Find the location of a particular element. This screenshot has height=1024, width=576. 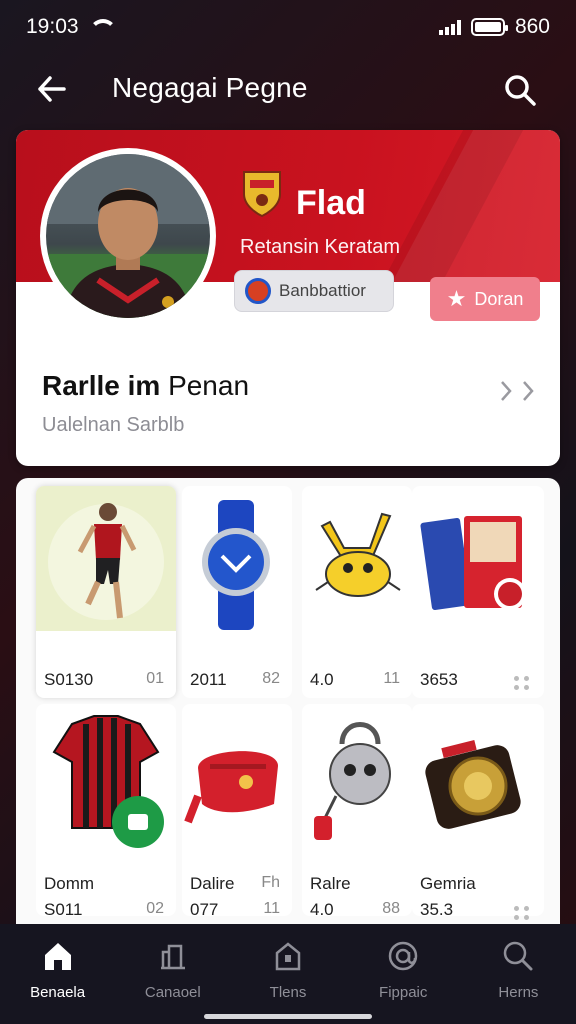

product-title: Gemria is located at coordinates (448, 883).